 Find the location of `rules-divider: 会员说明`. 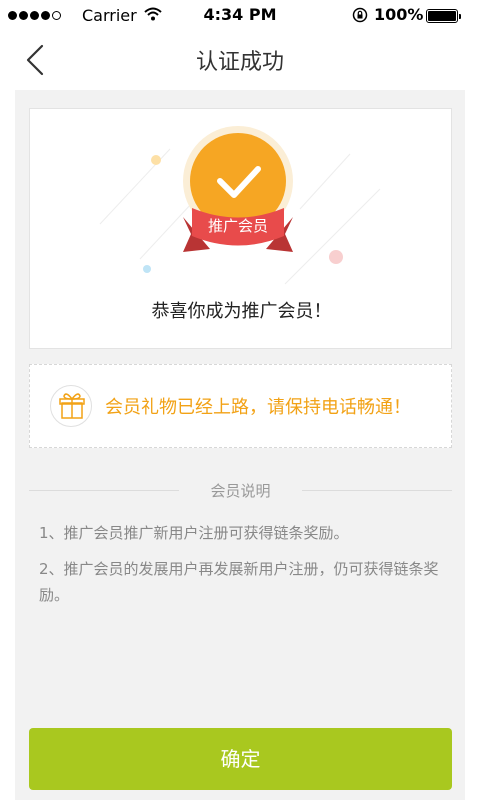

rules-divider: 会员说明 is located at coordinates (240, 490).